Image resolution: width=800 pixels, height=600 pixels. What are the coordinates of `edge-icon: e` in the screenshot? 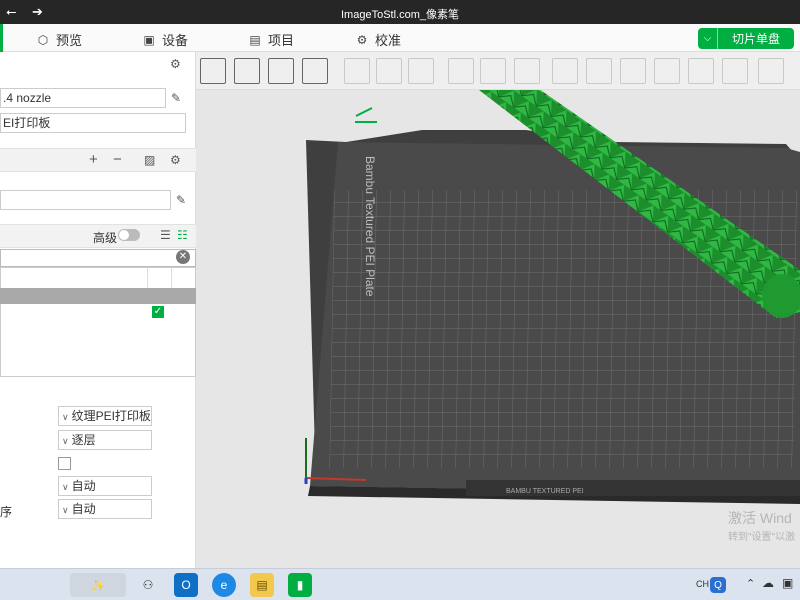 It's located at (224, 585).